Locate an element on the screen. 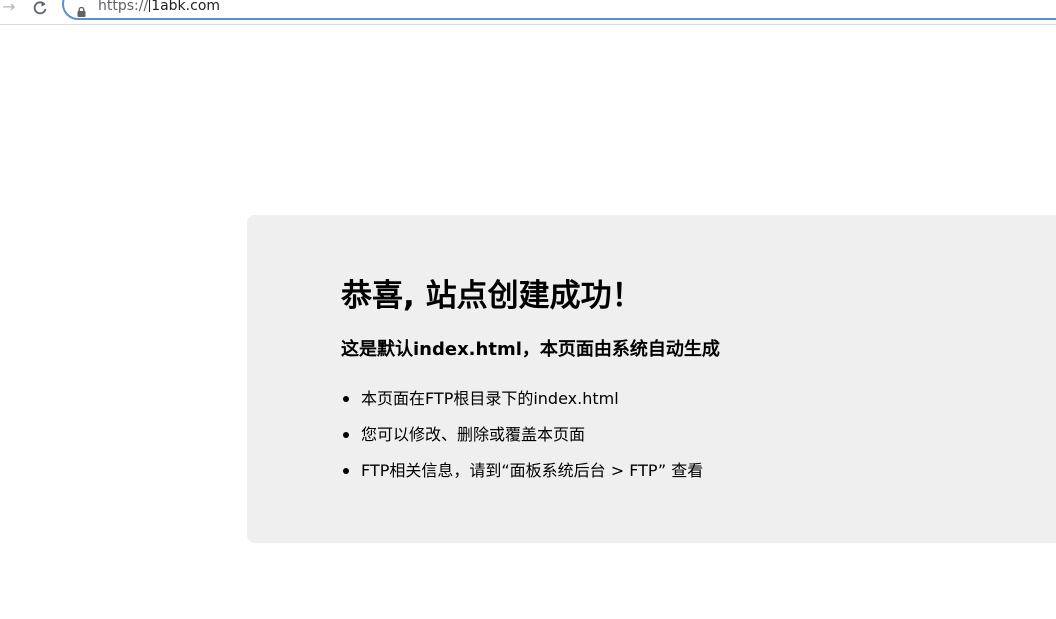 Image resolution: width=1056 pixels, height=619 pixels. reload-icon is located at coordinates (40, 8).